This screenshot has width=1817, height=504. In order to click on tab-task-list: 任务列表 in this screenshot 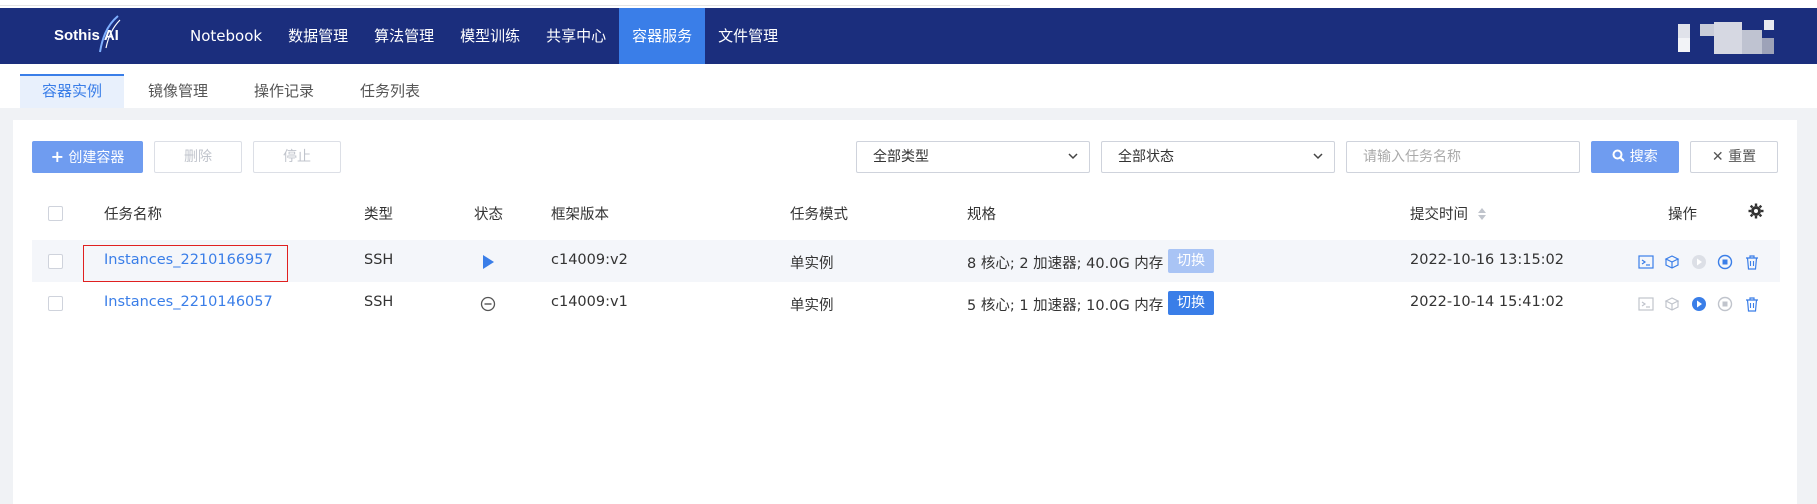, I will do `click(390, 91)`.